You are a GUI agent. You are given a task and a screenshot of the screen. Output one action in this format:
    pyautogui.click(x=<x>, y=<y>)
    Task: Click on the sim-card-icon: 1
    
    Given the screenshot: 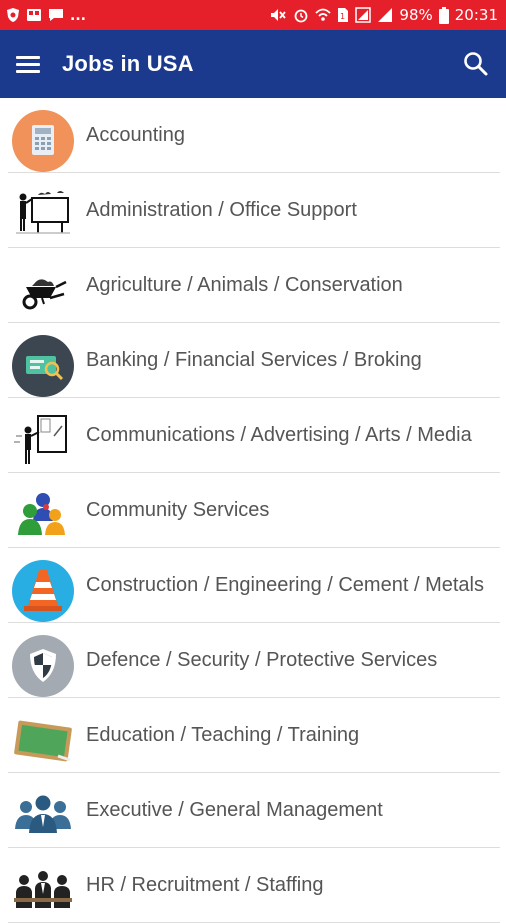 What is the action you would take?
    pyautogui.click(x=343, y=15)
    